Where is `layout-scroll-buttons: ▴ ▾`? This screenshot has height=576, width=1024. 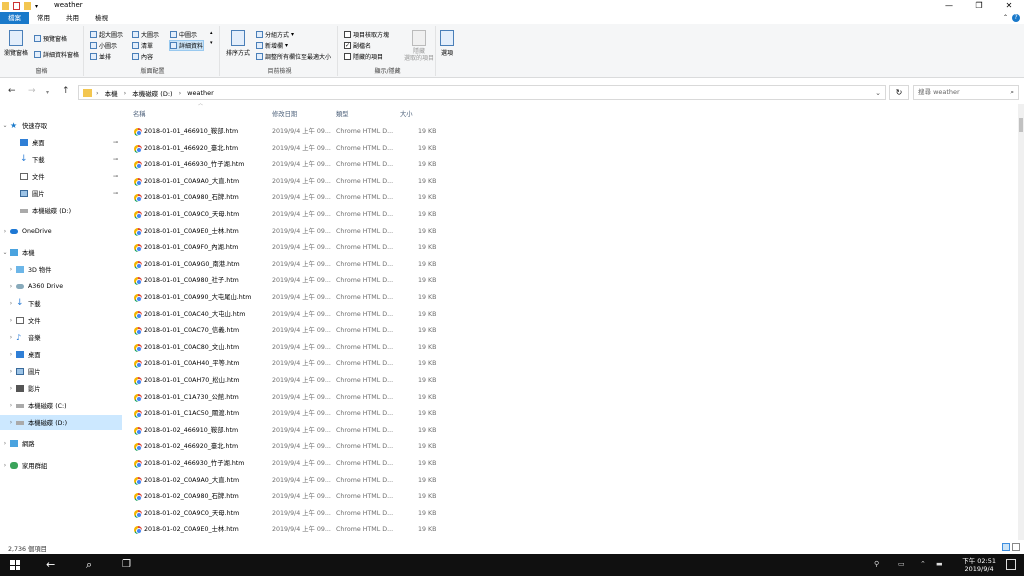
layout-scroll-buttons: ▴ ▾ is located at coordinates (211, 38).